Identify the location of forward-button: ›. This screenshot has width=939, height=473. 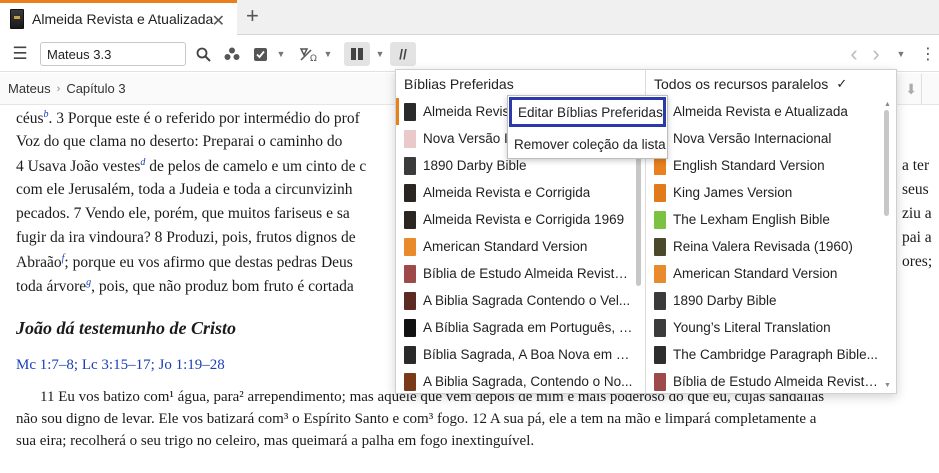
(876, 53).